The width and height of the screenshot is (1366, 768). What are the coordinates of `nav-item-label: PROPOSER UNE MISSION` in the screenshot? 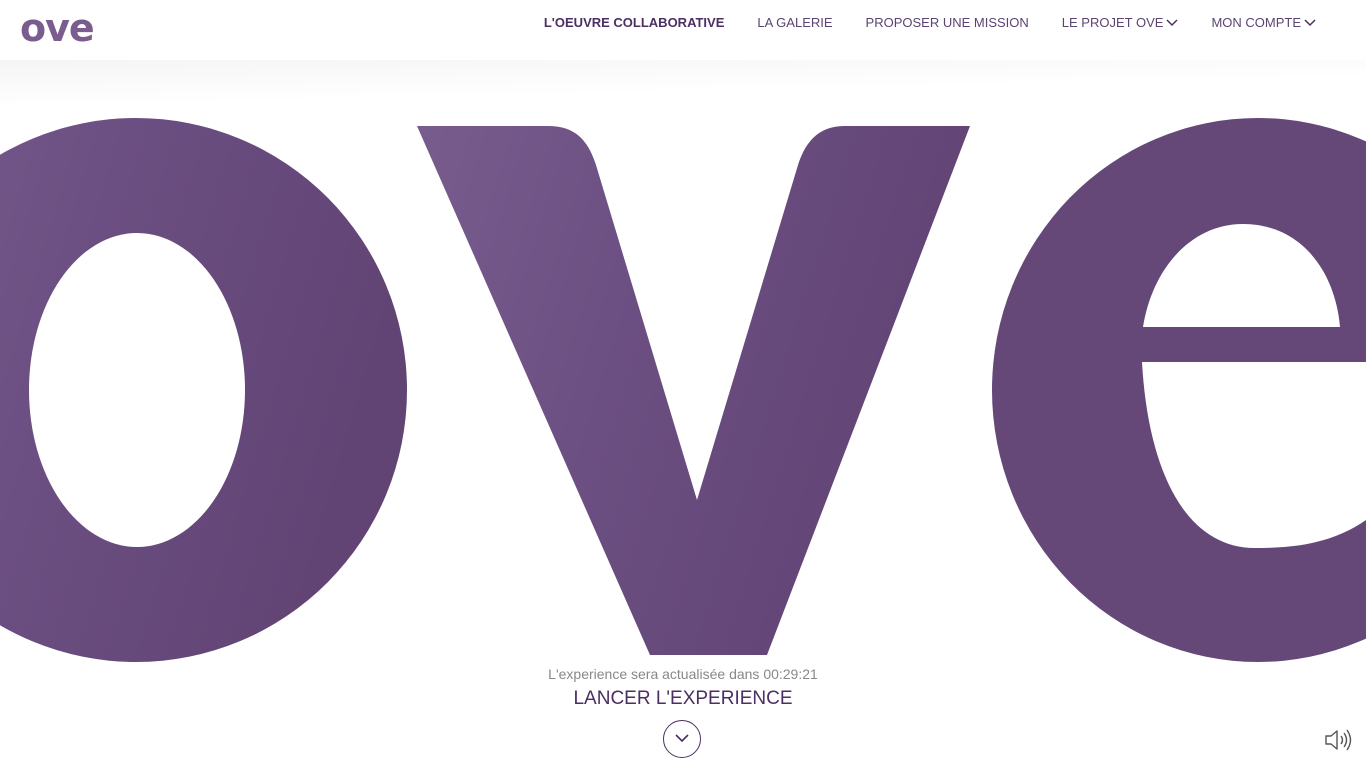 It's located at (947, 22).